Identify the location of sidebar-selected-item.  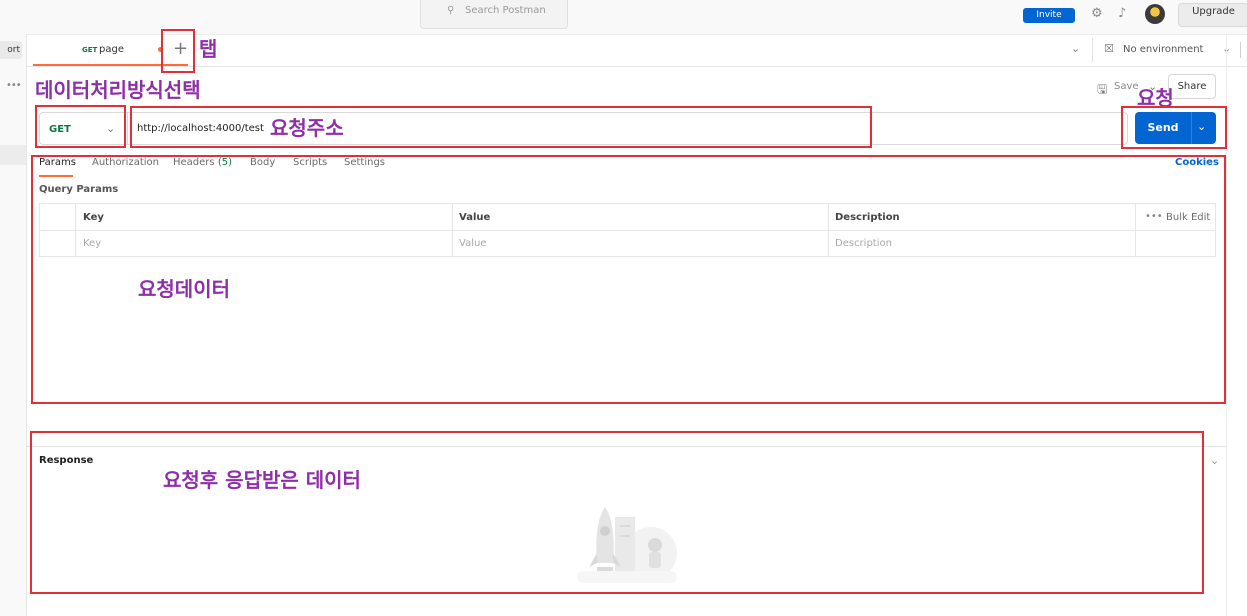
(13, 155).